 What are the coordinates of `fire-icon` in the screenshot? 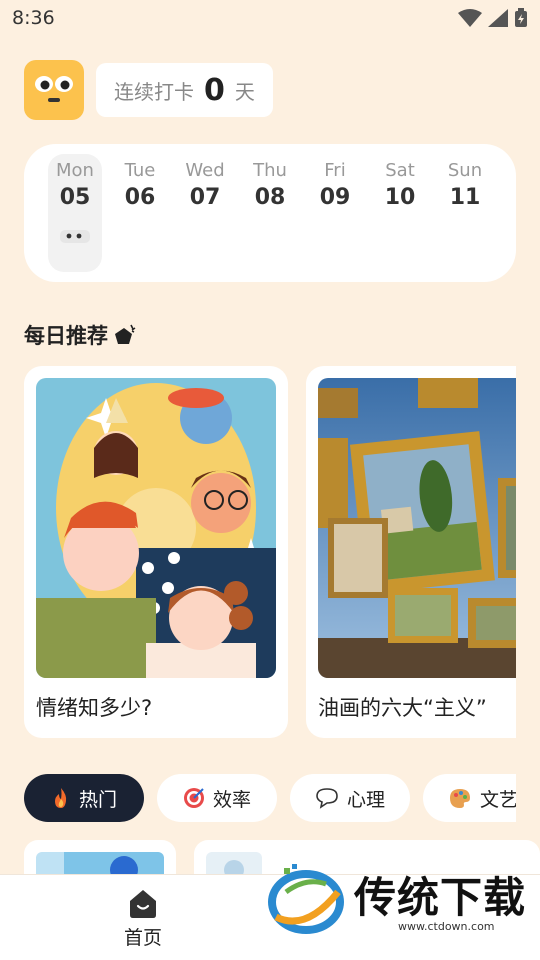 It's located at (60, 798).